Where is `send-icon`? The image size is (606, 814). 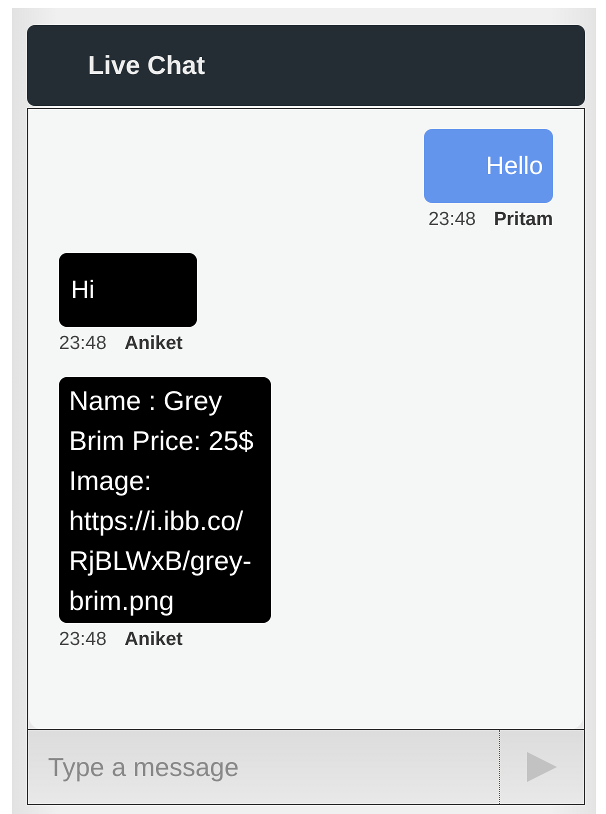
send-icon is located at coordinates (542, 767).